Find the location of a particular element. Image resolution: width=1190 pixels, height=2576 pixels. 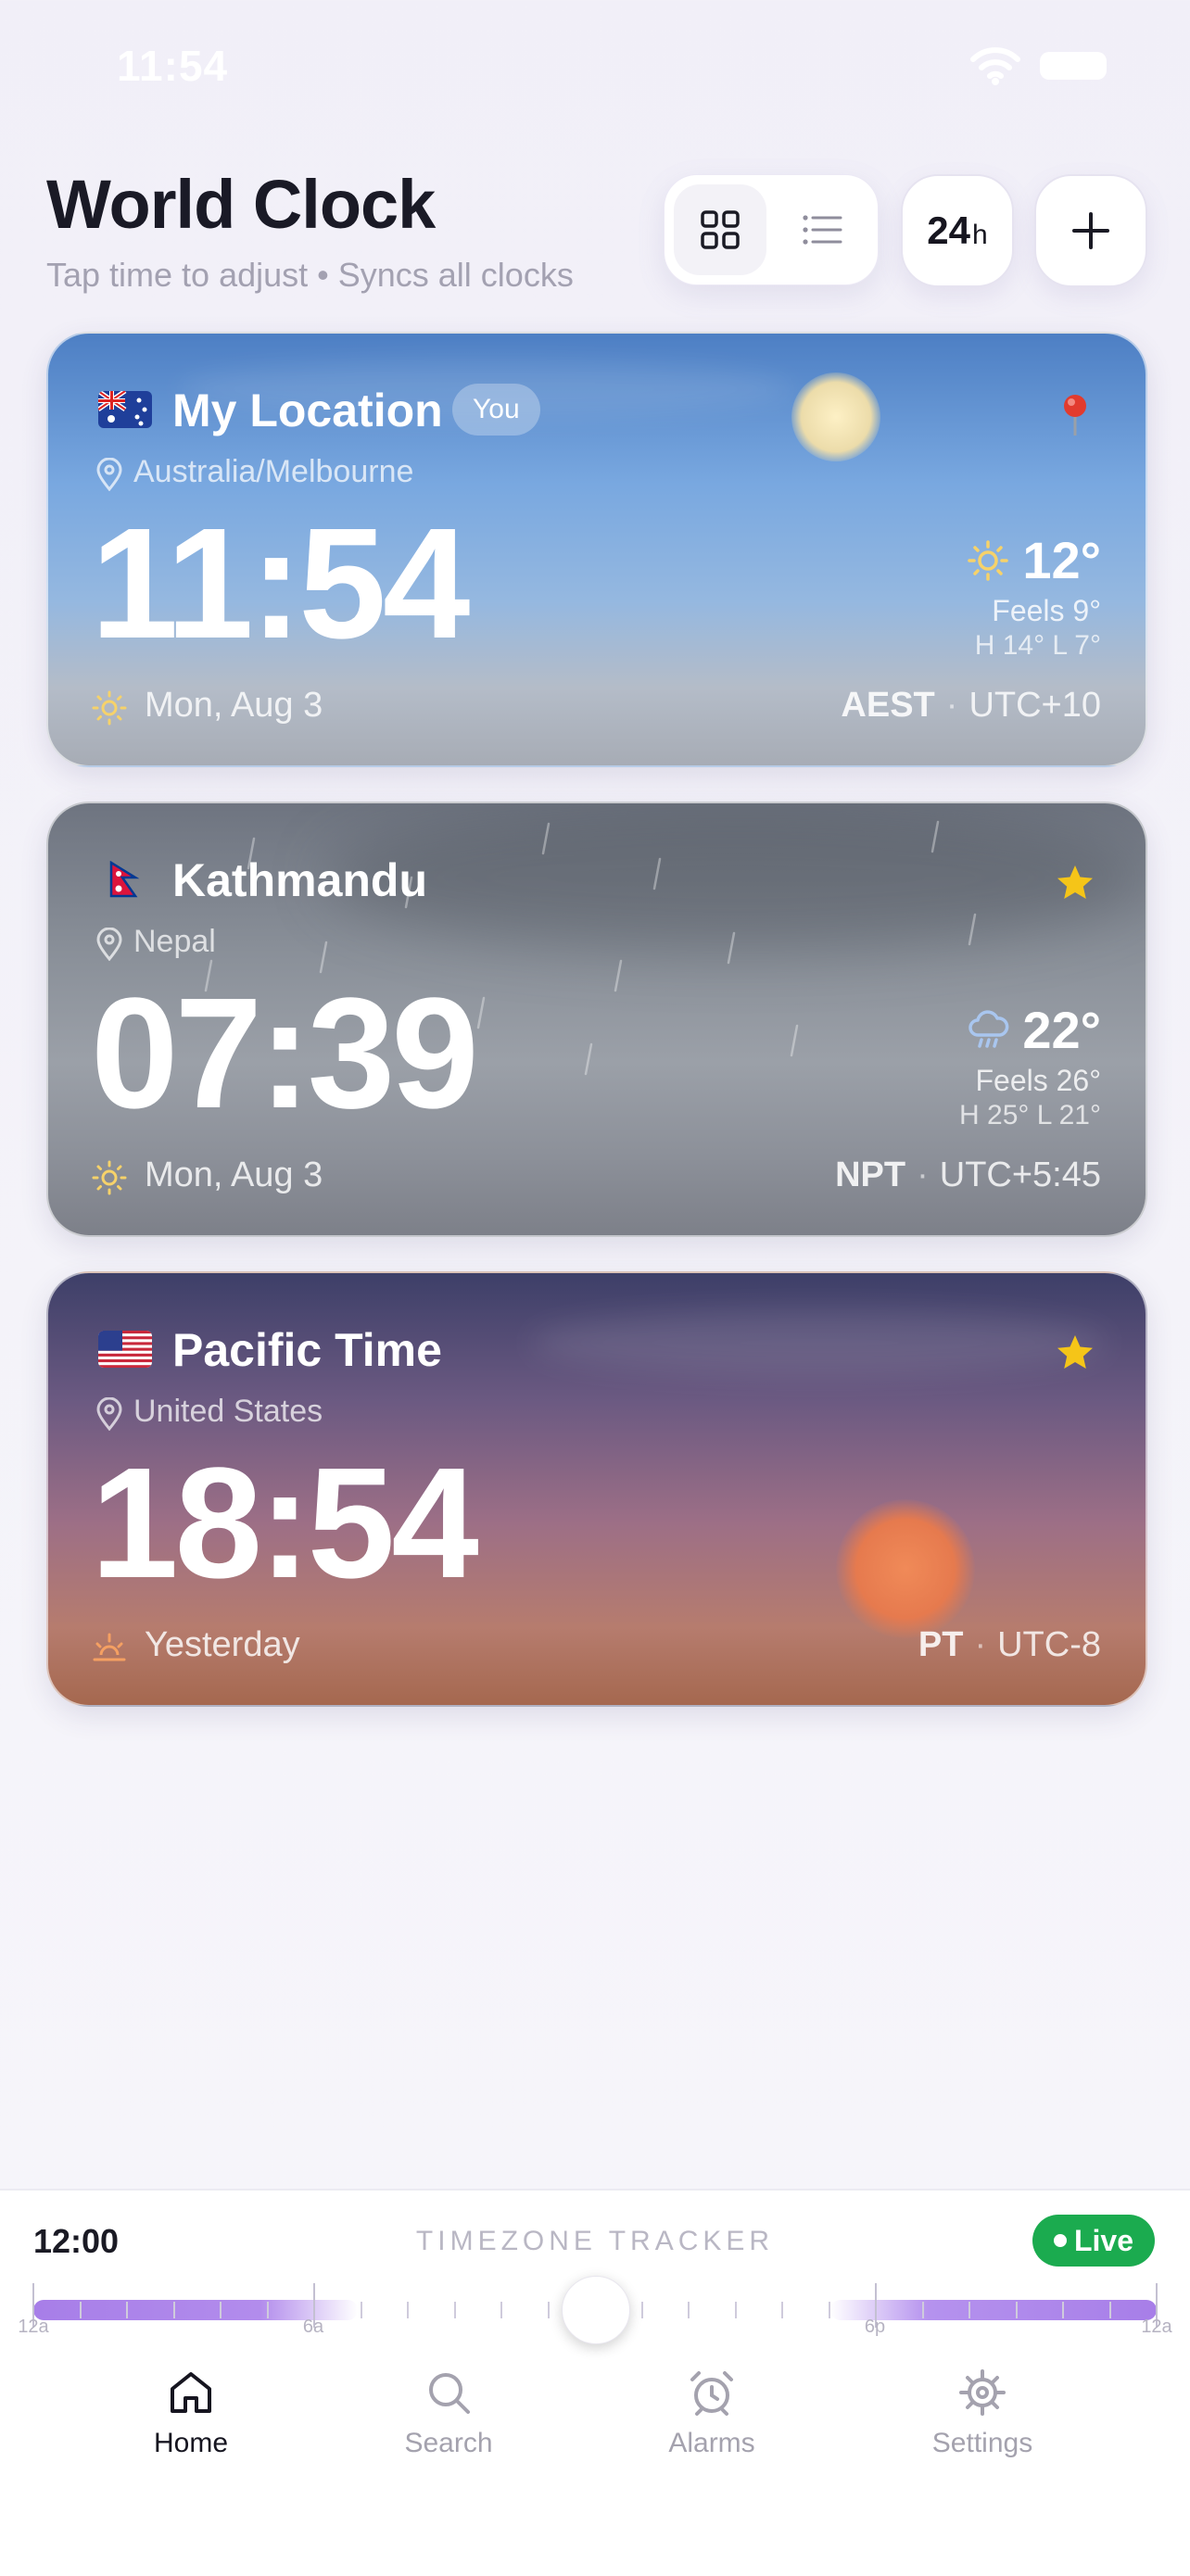

tab-label: Alarms is located at coordinates (711, 2443).